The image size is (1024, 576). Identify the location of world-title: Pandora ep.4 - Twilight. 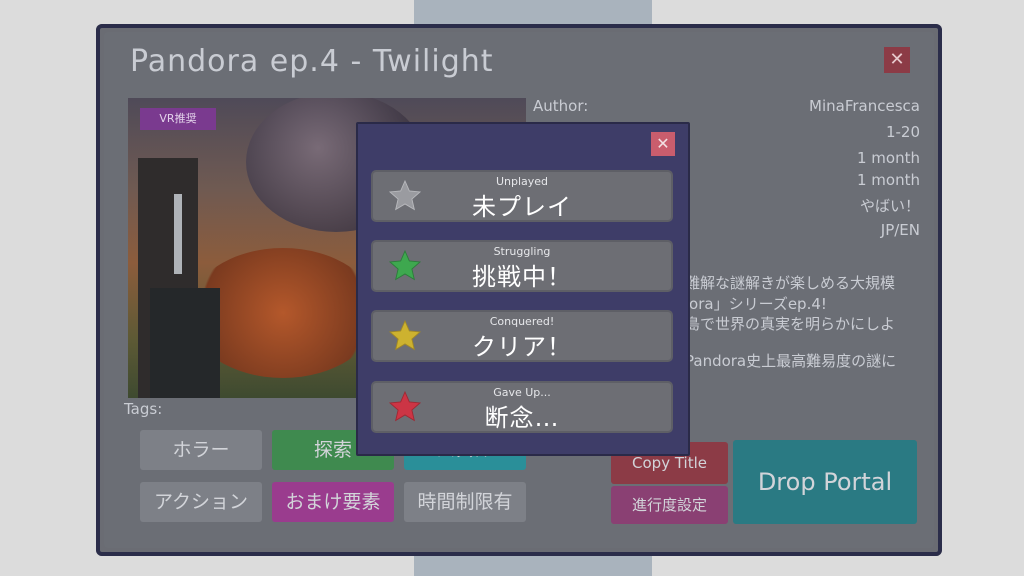
(312, 61).